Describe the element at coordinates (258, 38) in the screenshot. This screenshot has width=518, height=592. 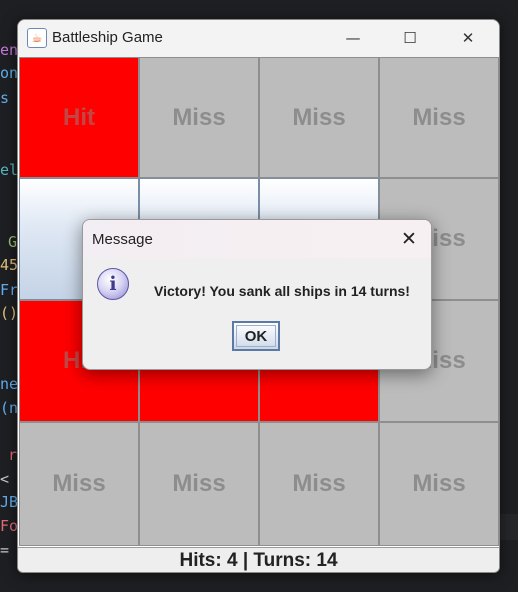
I see `window-titlebar: ☕ Battleship Game — ☐ ✕` at that location.